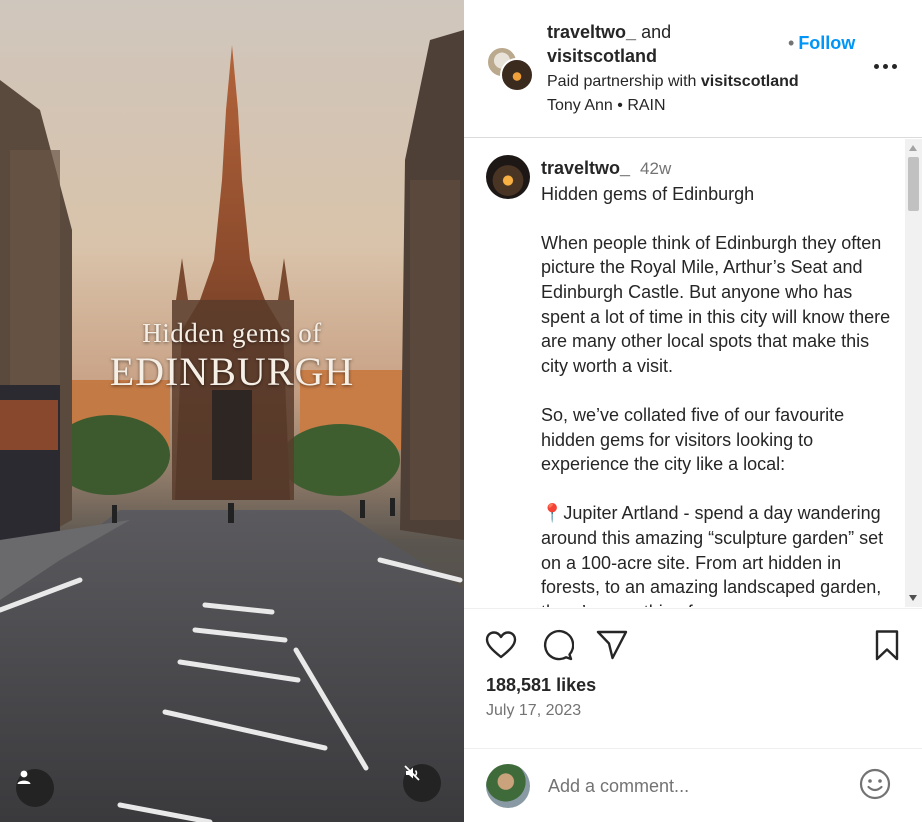 The image size is (922, 822). I want to click on caption-avatar, so click(508, 177).